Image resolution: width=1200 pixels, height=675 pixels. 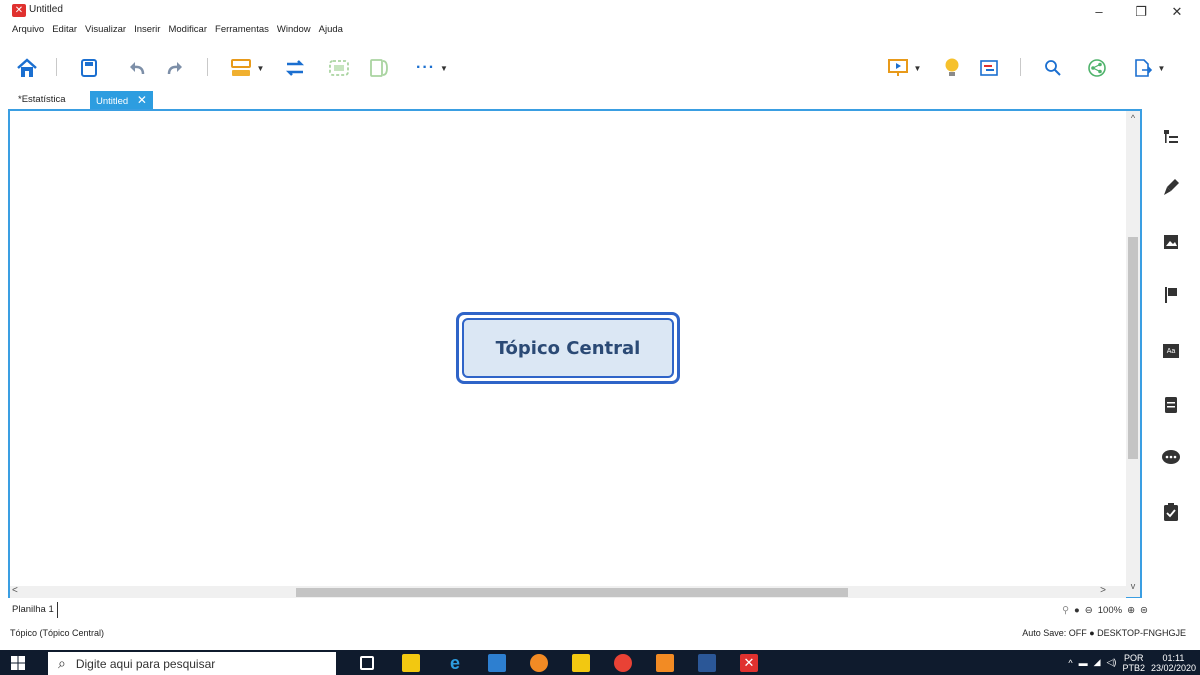 I want to click on vertical-scrollbar: ^ v, so click(x=1133, y=354).